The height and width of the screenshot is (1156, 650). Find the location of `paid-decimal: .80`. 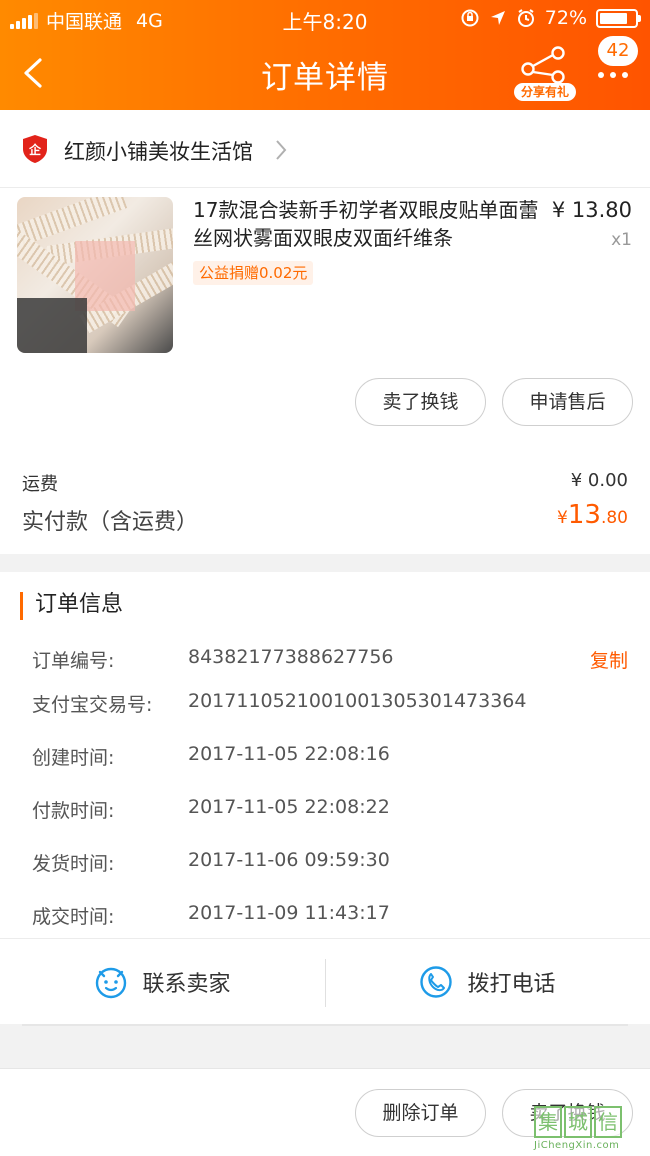

paid-decimal: .80 is located at coordinates (614, 518).